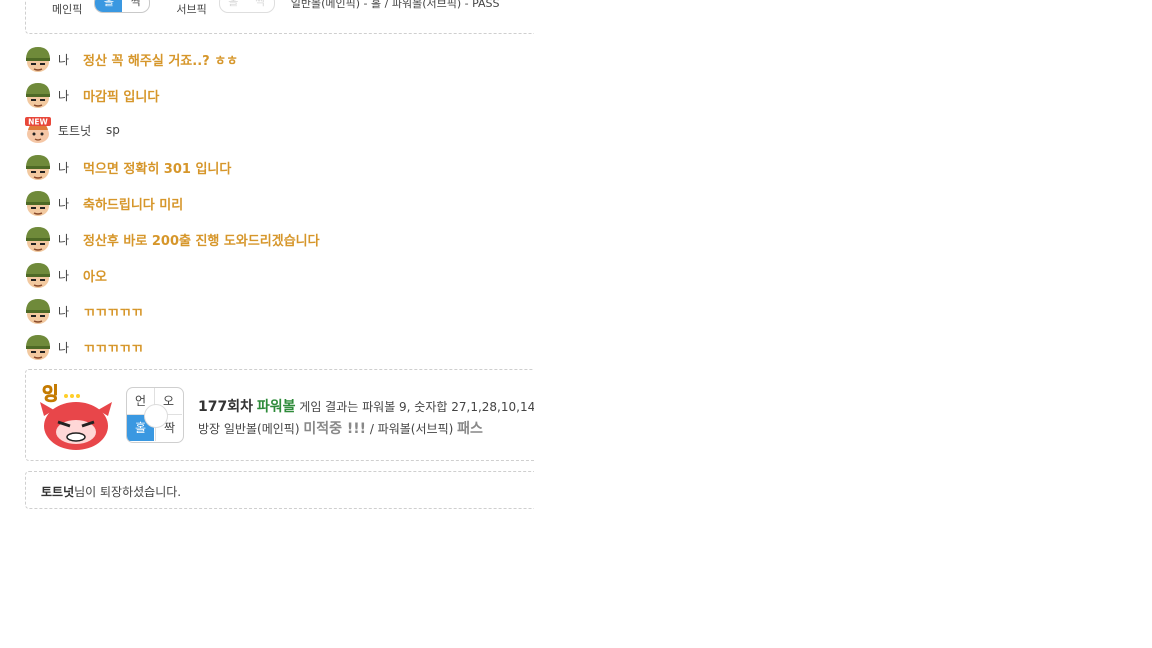 Image resolution: width=1152 pixels, height=648 pixels. Describe the element at coordinates (121, 97) in the screenshot. I see `message-text: 마감픽 입니다` at that location.